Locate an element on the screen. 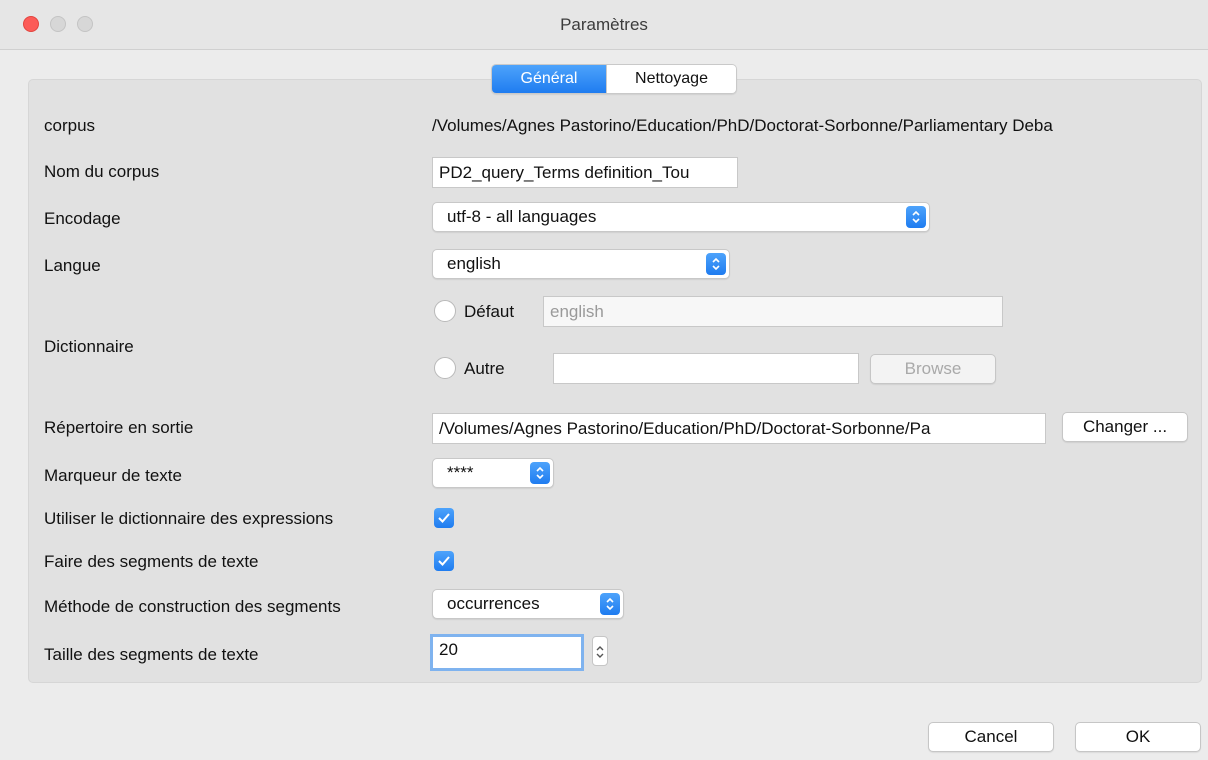 The image size is (1208, 760). tab-cleaning: Nettoyage is located at coordinates (671, 79).